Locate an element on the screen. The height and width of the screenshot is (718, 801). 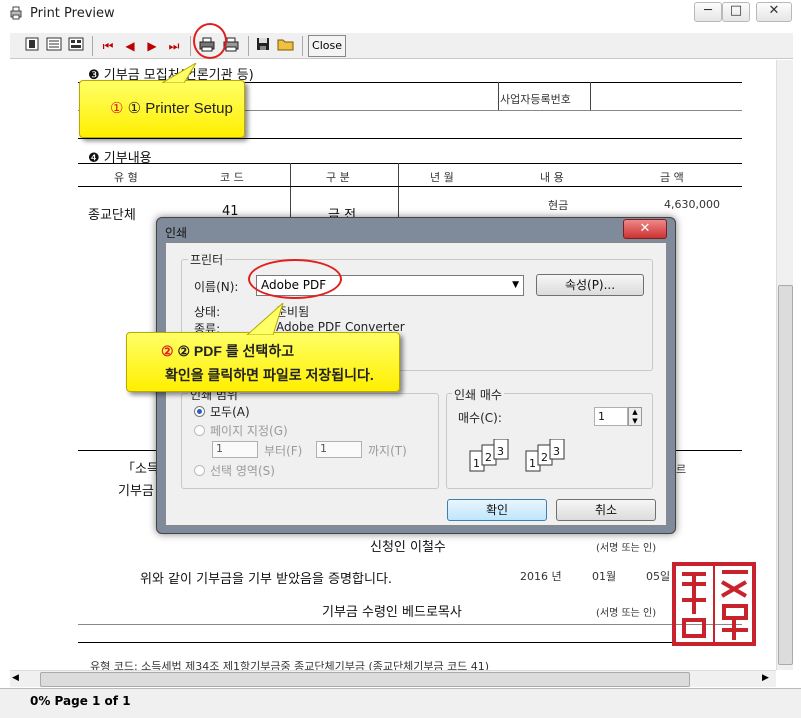
pdf-save-callout: ② ② PDF 를 선택하고 확인을 클릭하면 파일로 저장됩니다. is located at coordinates (263, 347).